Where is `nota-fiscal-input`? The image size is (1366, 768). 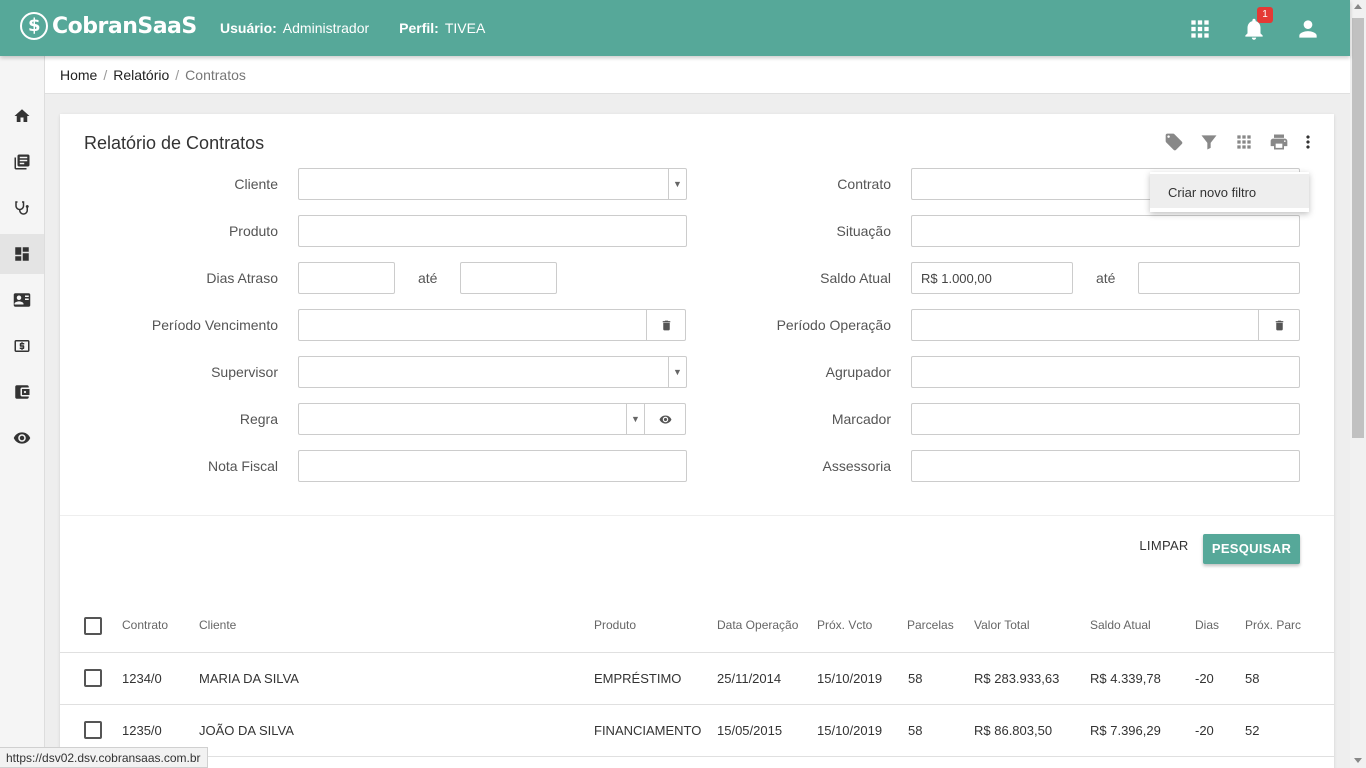 nota-fiscal-input is located at coordinates (492, 466).